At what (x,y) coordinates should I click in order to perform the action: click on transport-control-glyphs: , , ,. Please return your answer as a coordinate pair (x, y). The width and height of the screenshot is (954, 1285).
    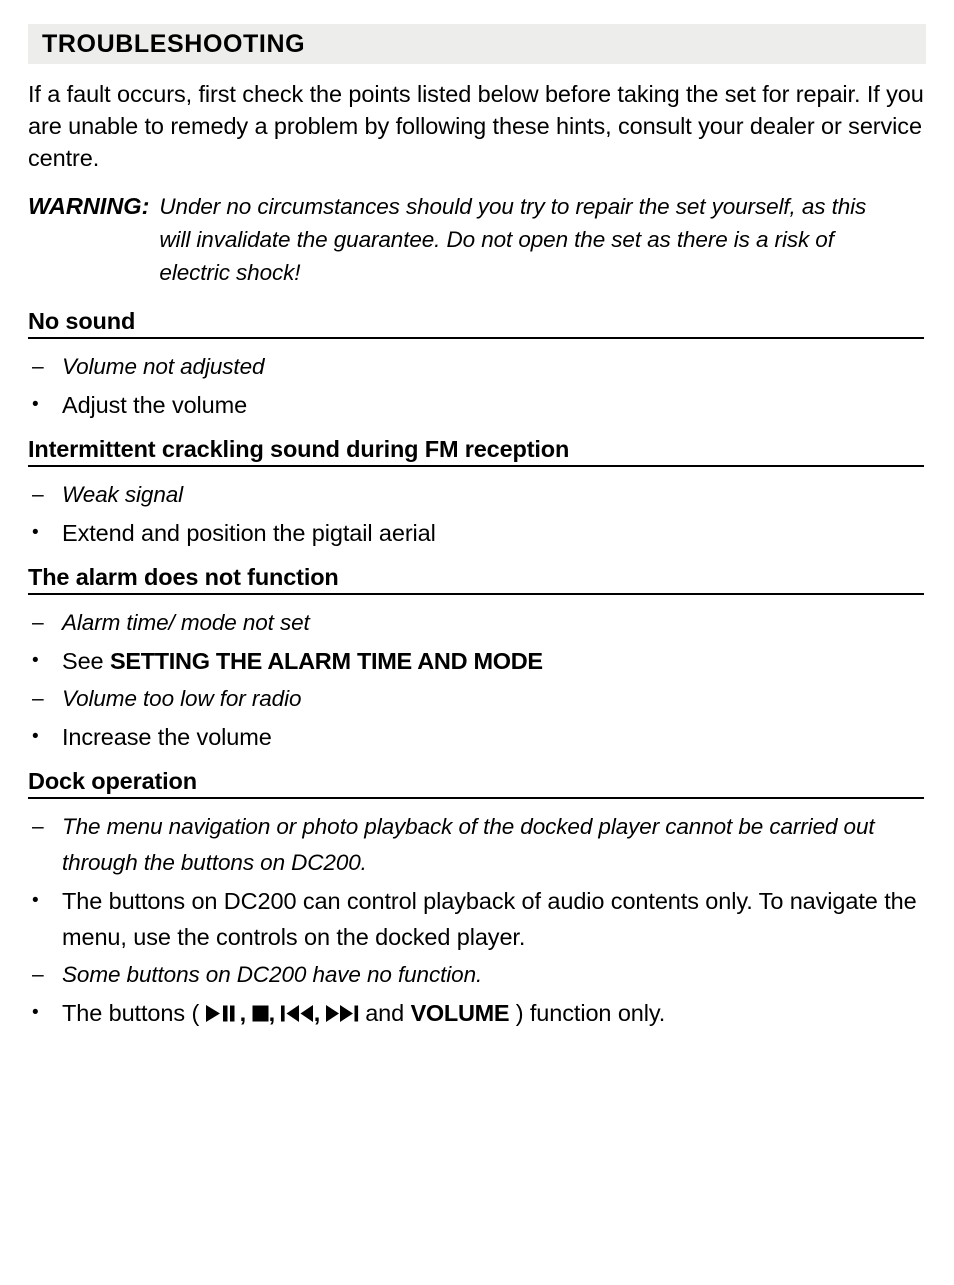
    Looking at the image, I should click on (282, 1013).